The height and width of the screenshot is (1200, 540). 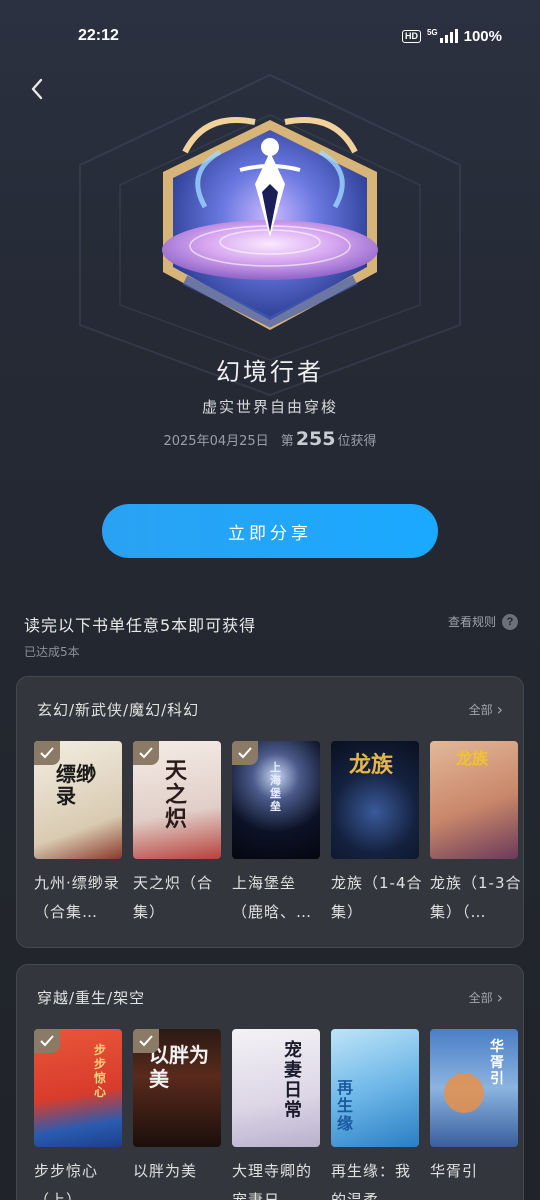 What do you see at coordinates (510, 621) in the screenshot?
I see `help-icon: ?` at bounding box center [510, 621].